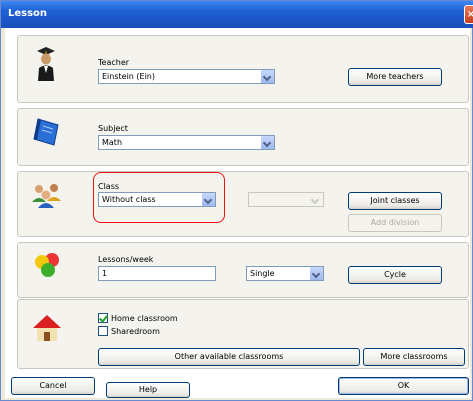 Image resolution: width=473 pixels, height=401 pixels. What do you see at coordinates (186, 142) in the screenshot?
I see `subject-select: Math` at bounding box center [186, 142].